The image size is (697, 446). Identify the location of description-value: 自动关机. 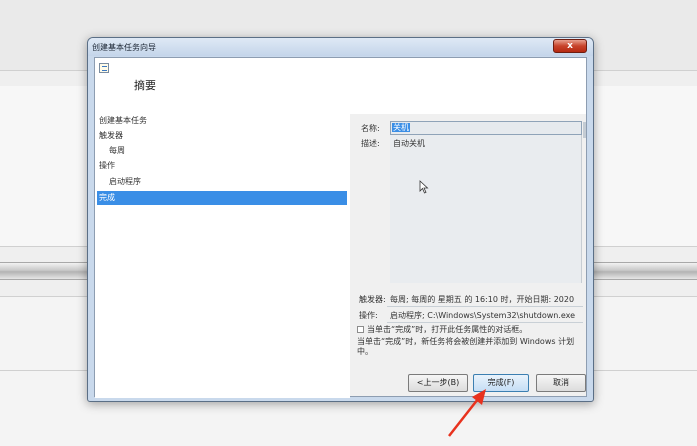
(409, 143).